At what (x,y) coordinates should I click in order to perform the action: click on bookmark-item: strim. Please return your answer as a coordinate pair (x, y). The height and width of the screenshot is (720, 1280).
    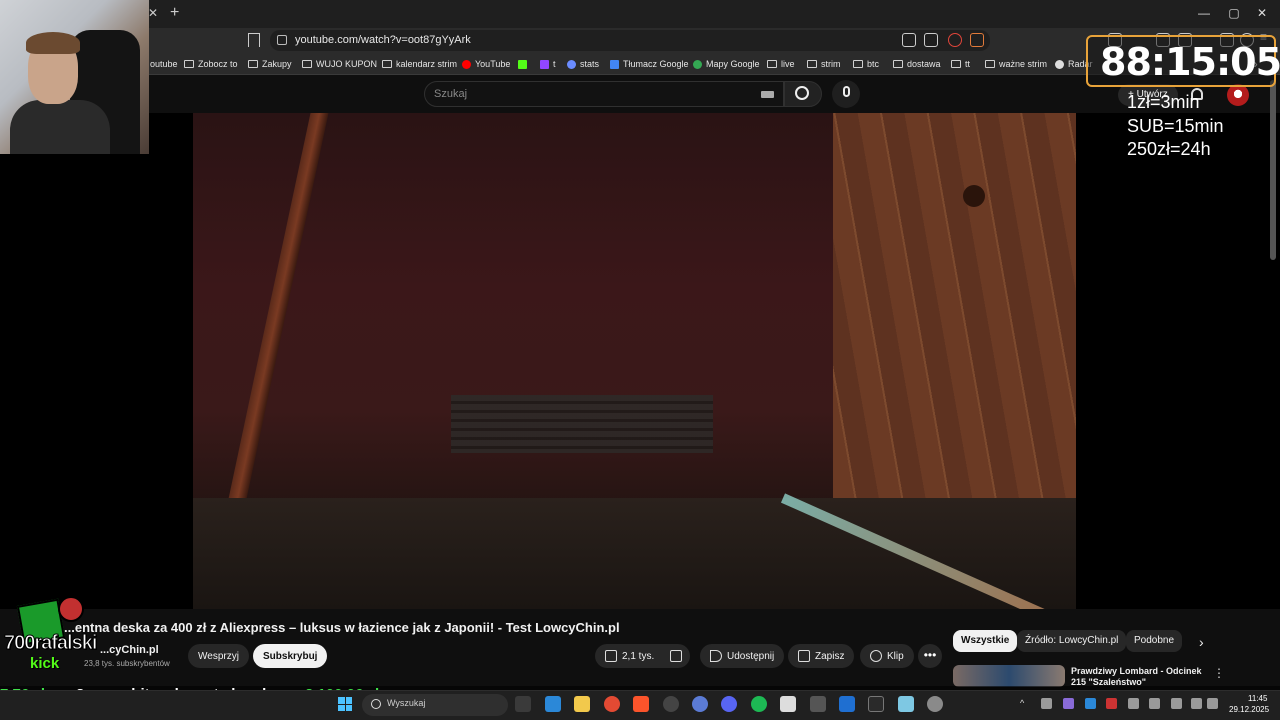
    Looking at the image, I should click on (824, 64).